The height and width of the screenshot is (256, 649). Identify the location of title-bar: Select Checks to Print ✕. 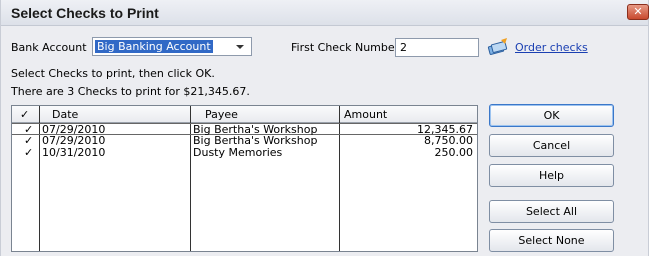
(325, 13).